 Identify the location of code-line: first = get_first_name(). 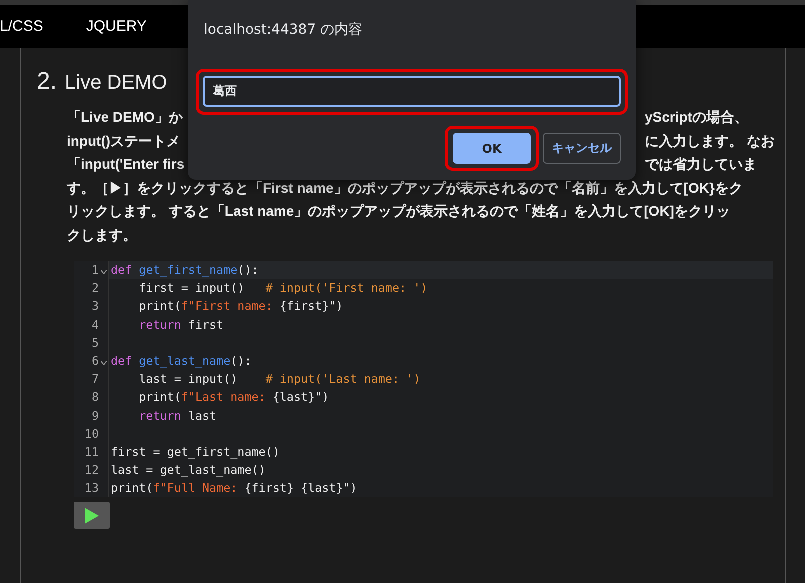
(195, 451).